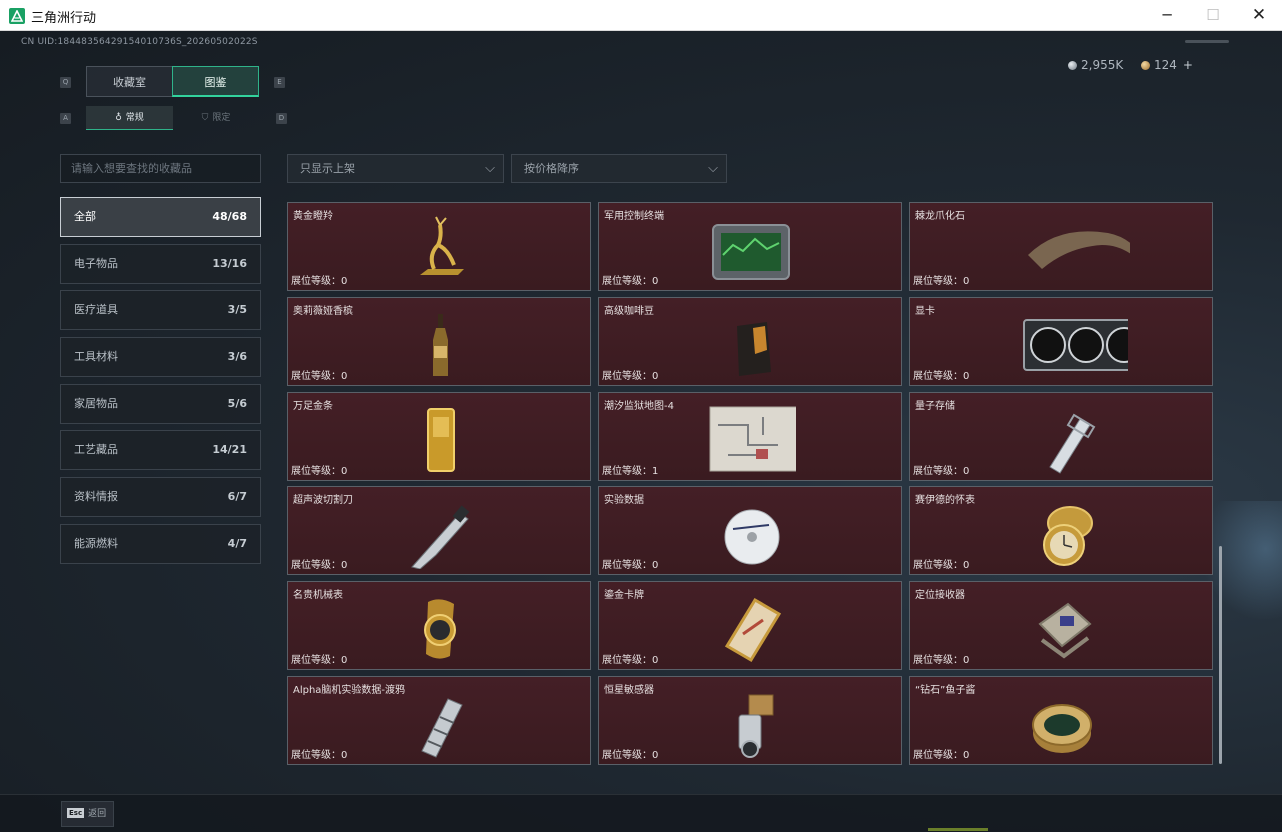  I want to click on alpha-data-canister-icon, so click(442, 728).